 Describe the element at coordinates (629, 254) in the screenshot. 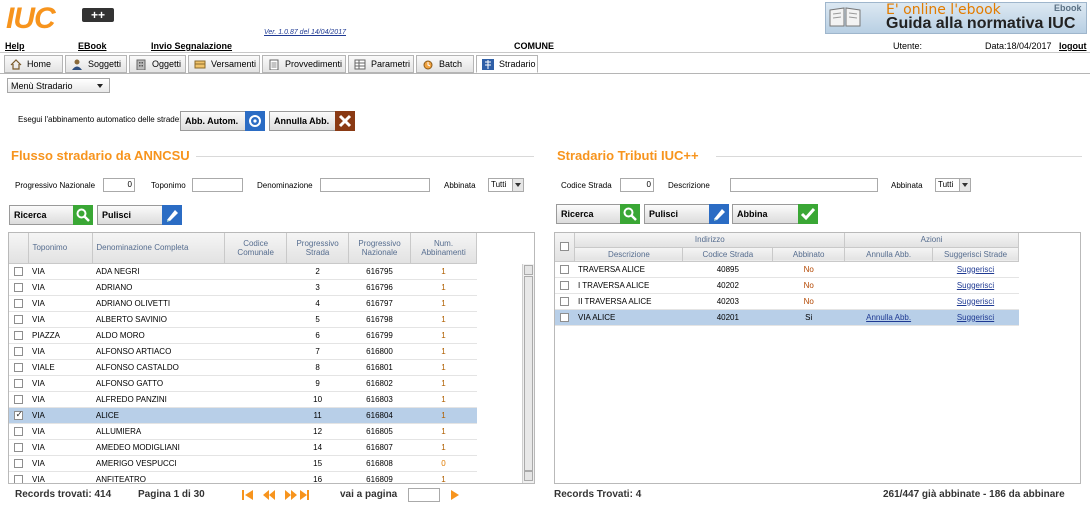

I see `col-descrizione: Descrizione` at that location.